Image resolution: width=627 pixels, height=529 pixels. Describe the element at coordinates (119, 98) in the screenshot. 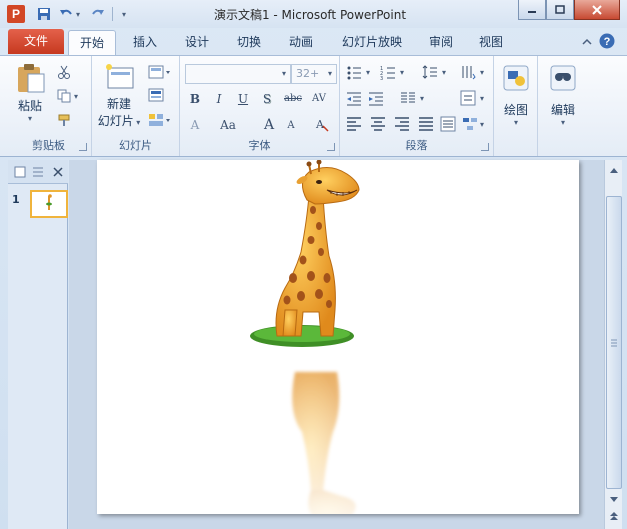

I see `new-slide-button: 新建 幻灯片 ▾` at that location.